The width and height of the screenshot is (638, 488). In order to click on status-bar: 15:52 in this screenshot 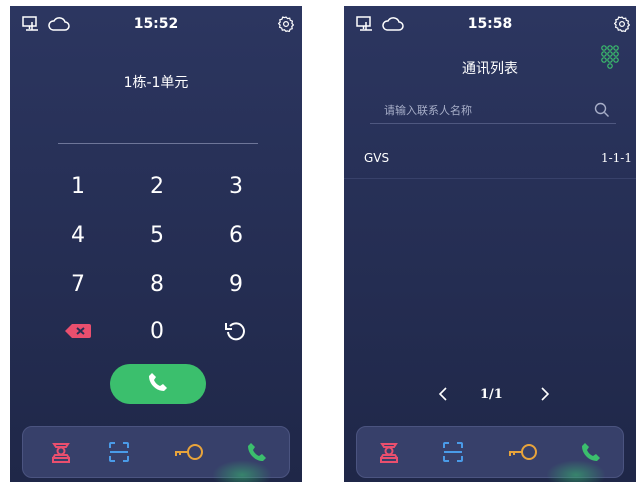, I will do `click(156, 24)`.